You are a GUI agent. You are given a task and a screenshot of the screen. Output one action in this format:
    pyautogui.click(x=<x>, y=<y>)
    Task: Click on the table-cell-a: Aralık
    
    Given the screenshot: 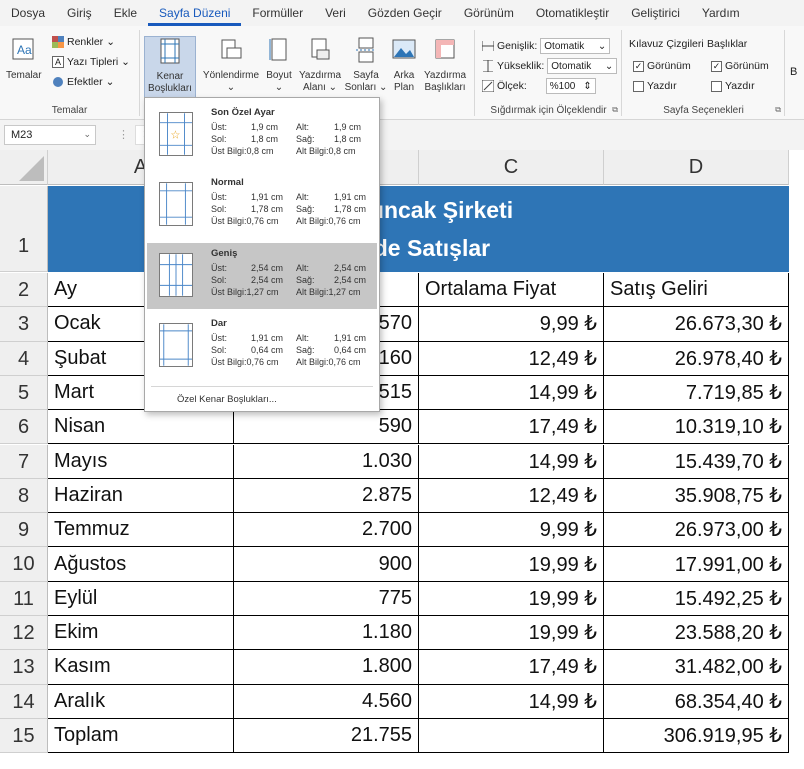 What is the action you would take?
    pyautogui.click(x=141, y=701)
    